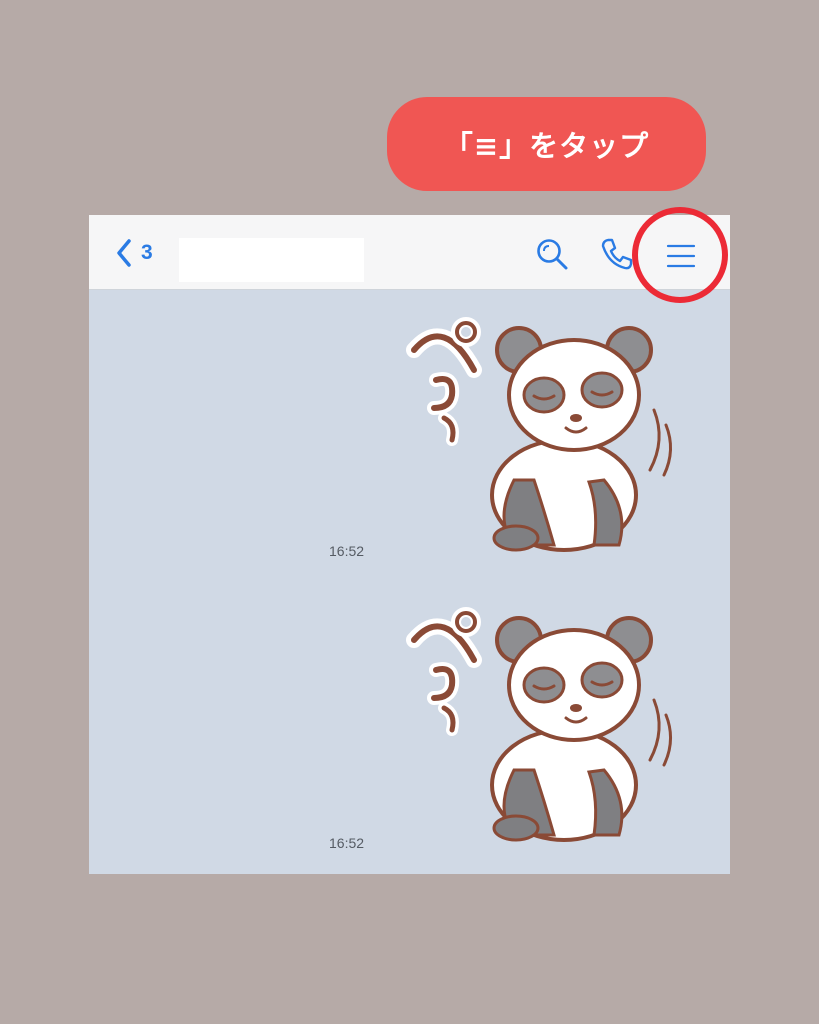 The height and width of the screenshot is (1024, 819). I want to click on instruction-text: 「≡」をタップ, so click(546, 146).